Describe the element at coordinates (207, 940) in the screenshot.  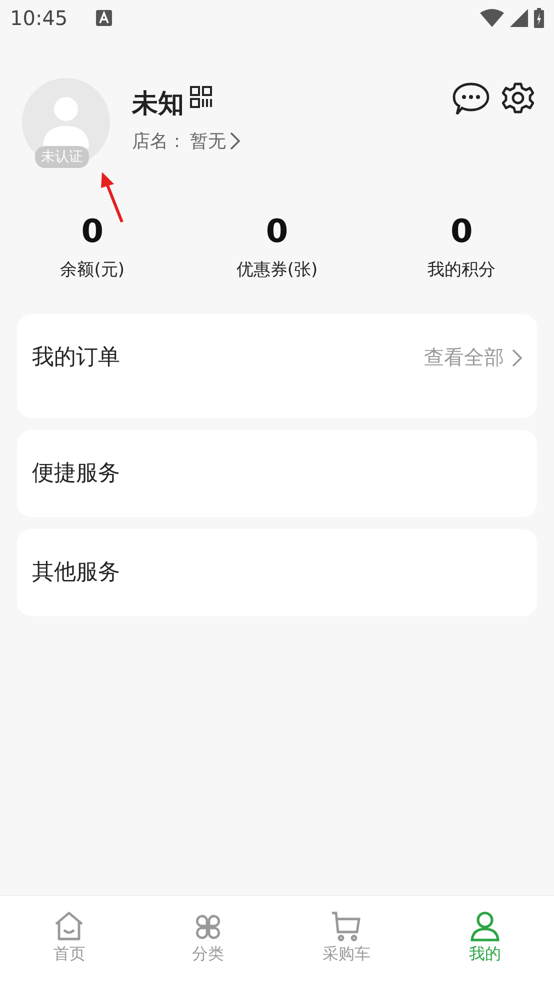
I see `tab-bar-item: 分类` at that location.